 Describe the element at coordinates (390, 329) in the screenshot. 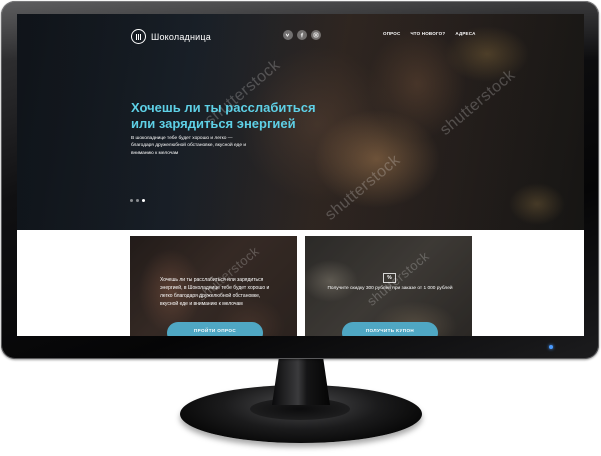

I see `get-coupon-button: ПОЛУЧИТЬ КУПОН` at that location.